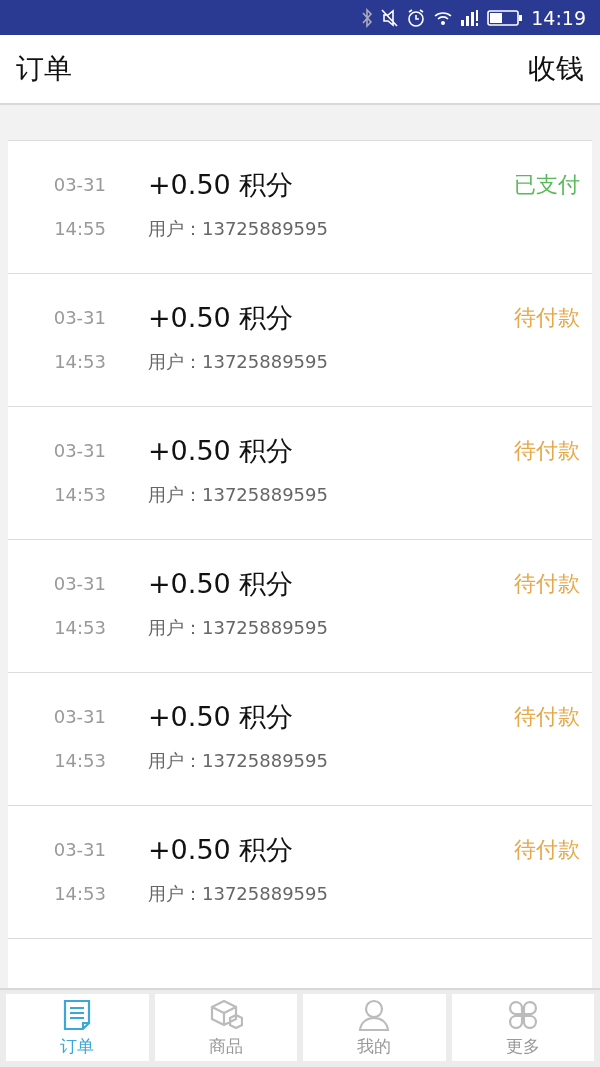 This screenshot has height=1067, width=600. Describe the element at coordinates (505, 17) in the screenshot. I see `battery-icon` at that location.